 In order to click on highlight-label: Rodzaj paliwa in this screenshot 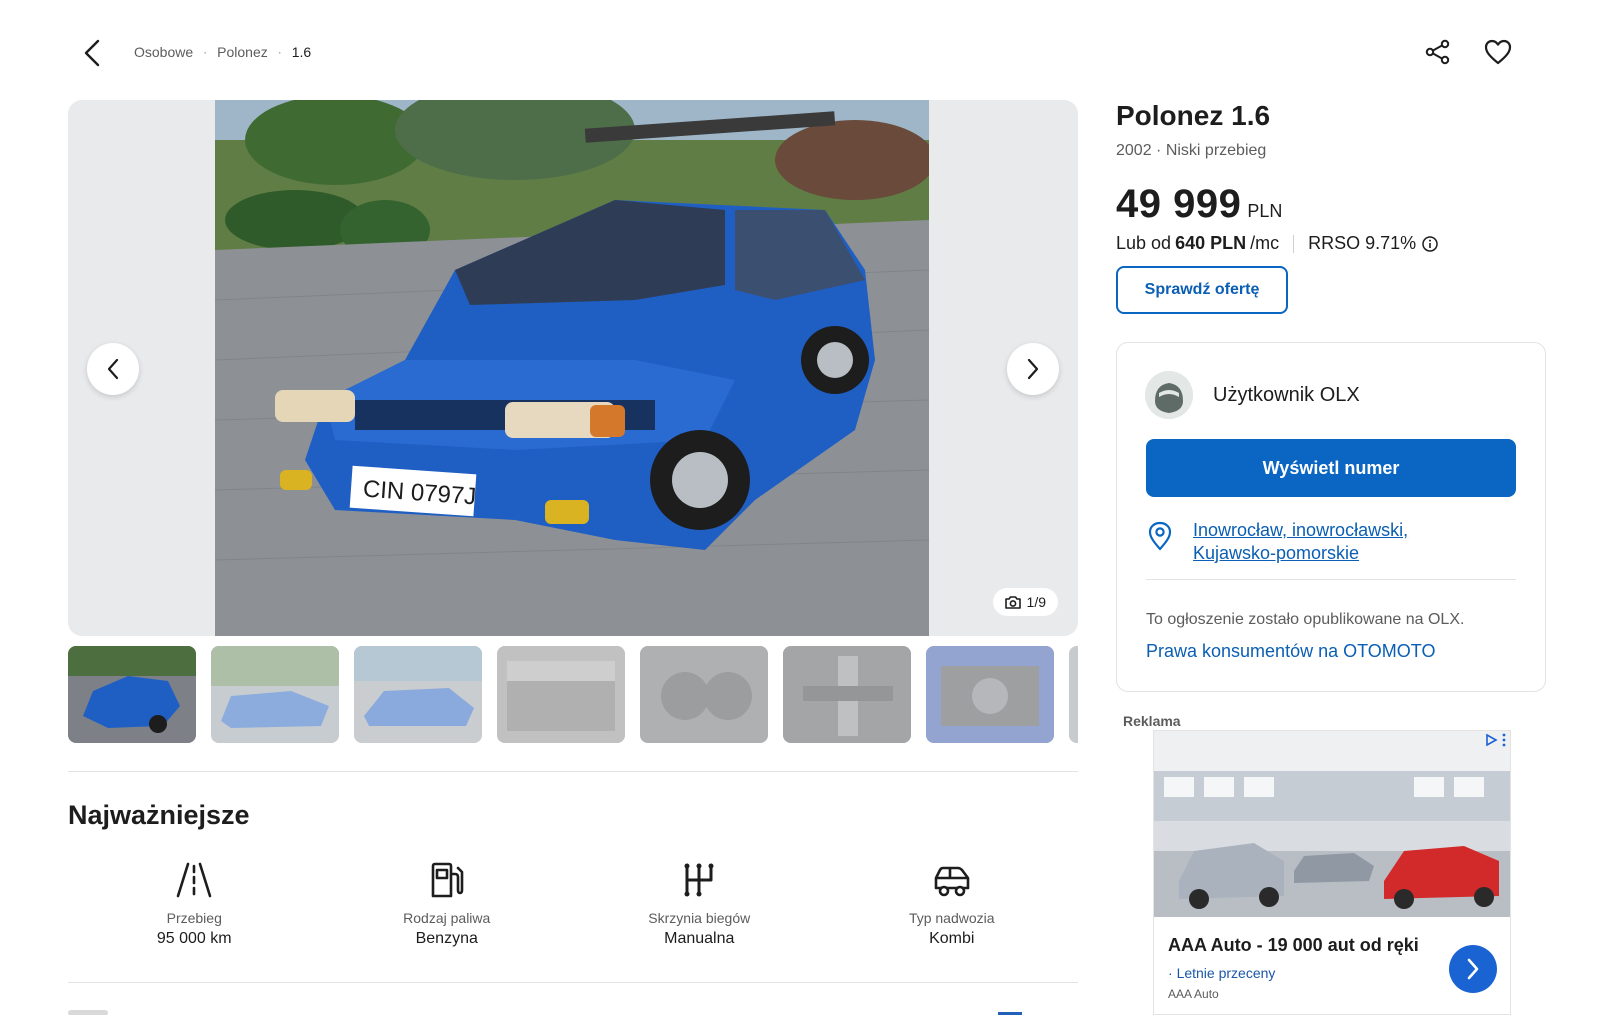, I will do `click(447, 918)`.